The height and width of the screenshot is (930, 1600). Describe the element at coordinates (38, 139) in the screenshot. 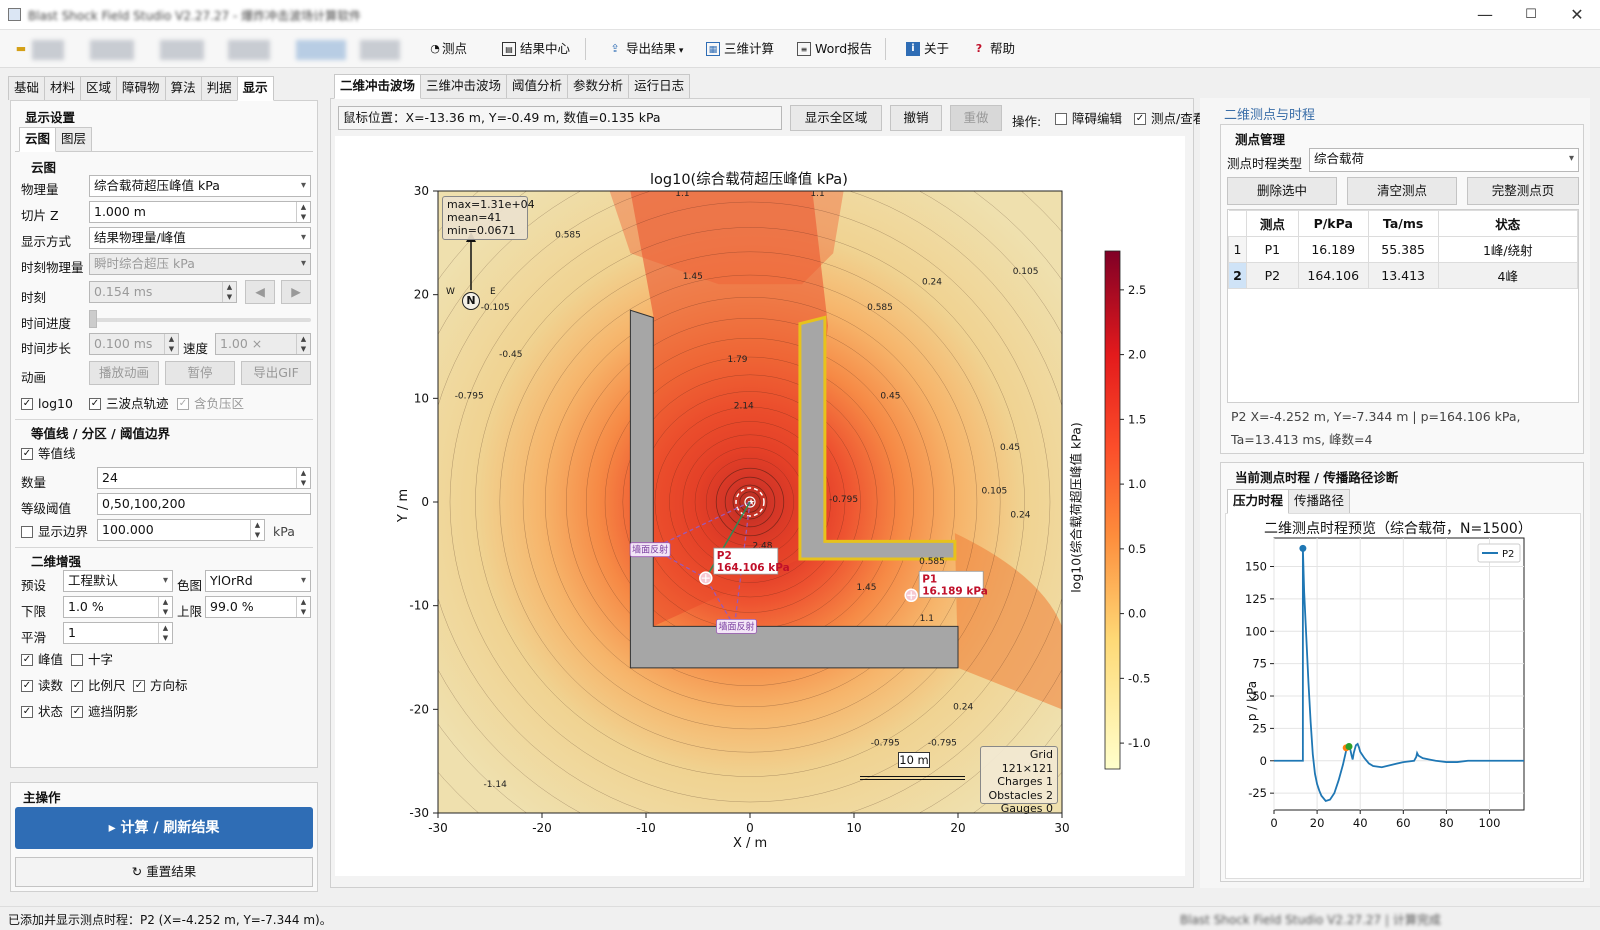

I see `subtab-cloud: 云图` at that location.